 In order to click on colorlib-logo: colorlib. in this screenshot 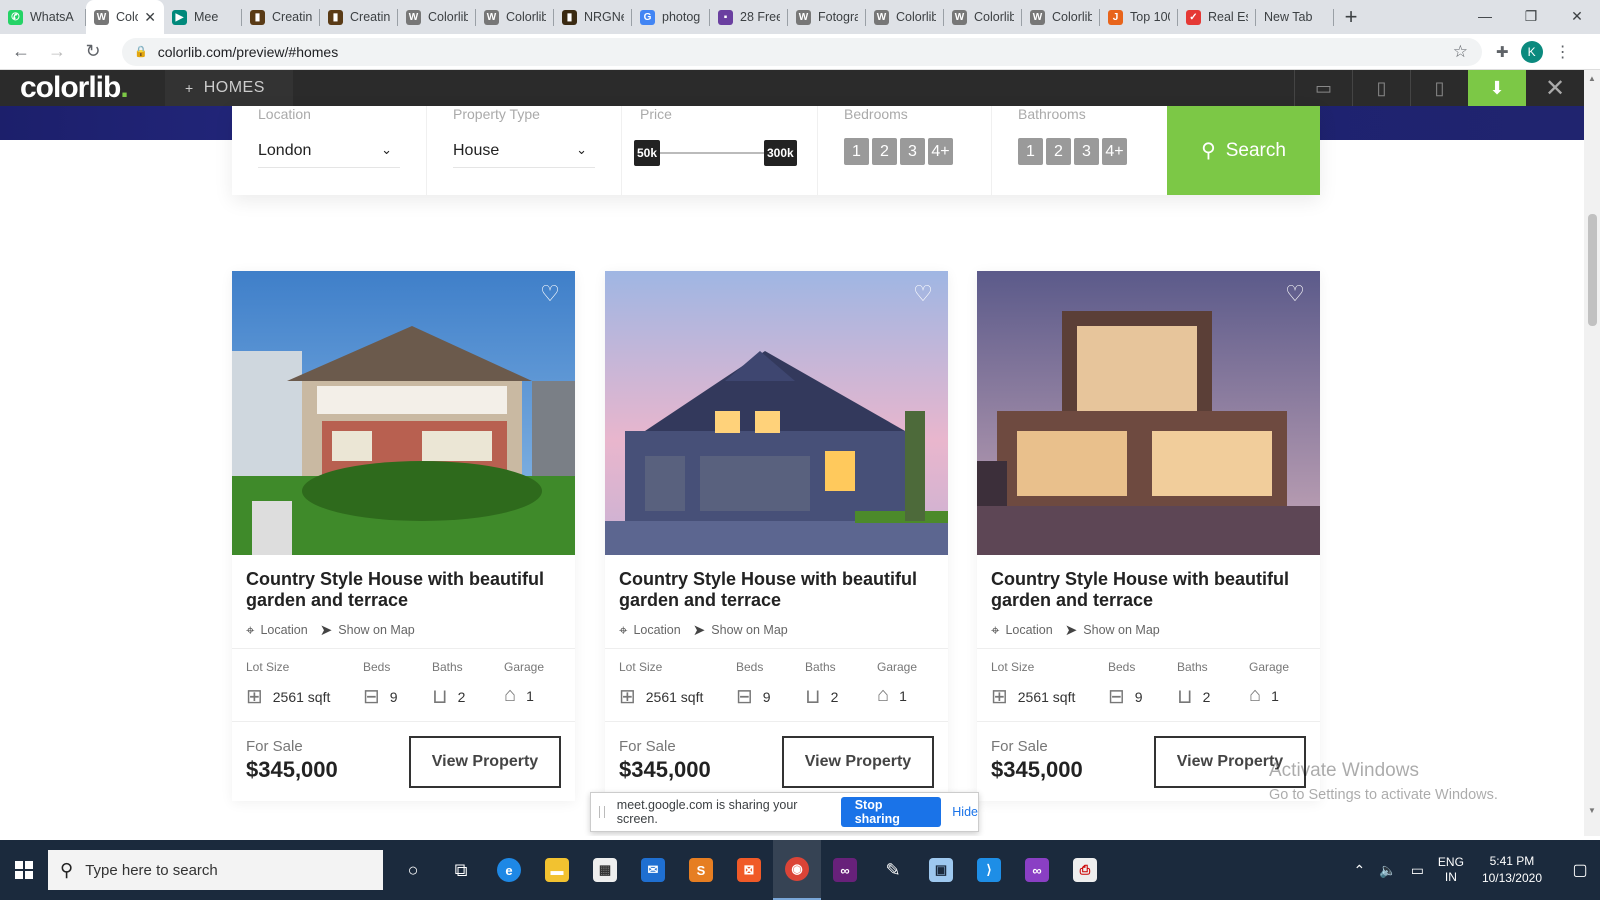, I will do `click(82, 88)`.